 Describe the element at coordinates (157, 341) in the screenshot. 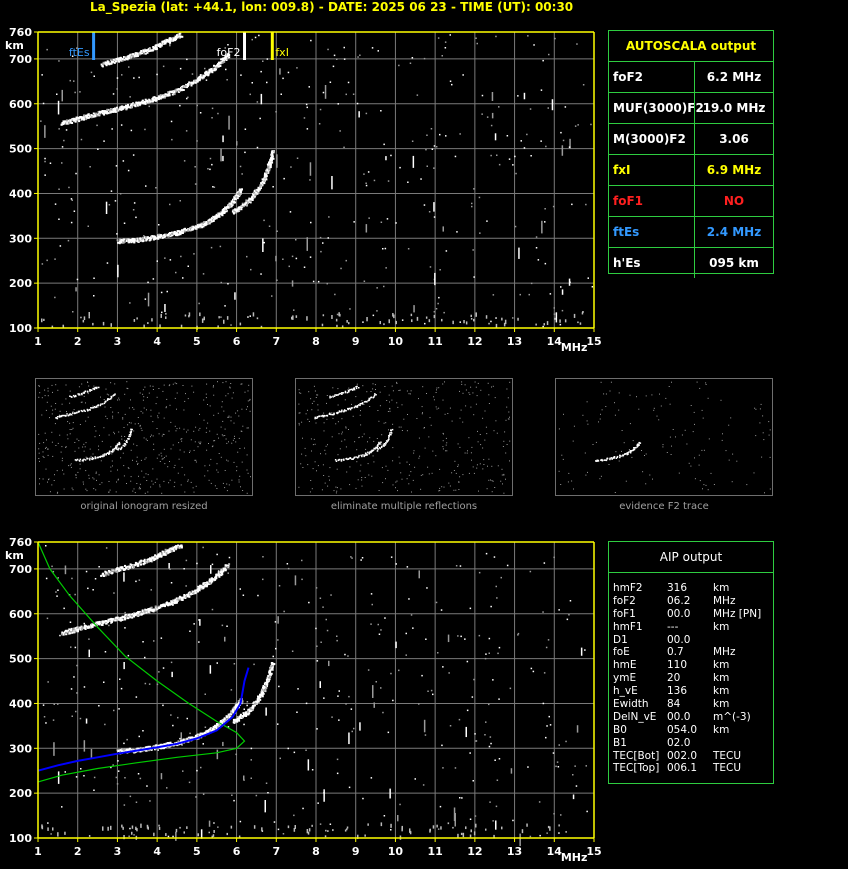

I see `x-tick-label: 4` at that location.